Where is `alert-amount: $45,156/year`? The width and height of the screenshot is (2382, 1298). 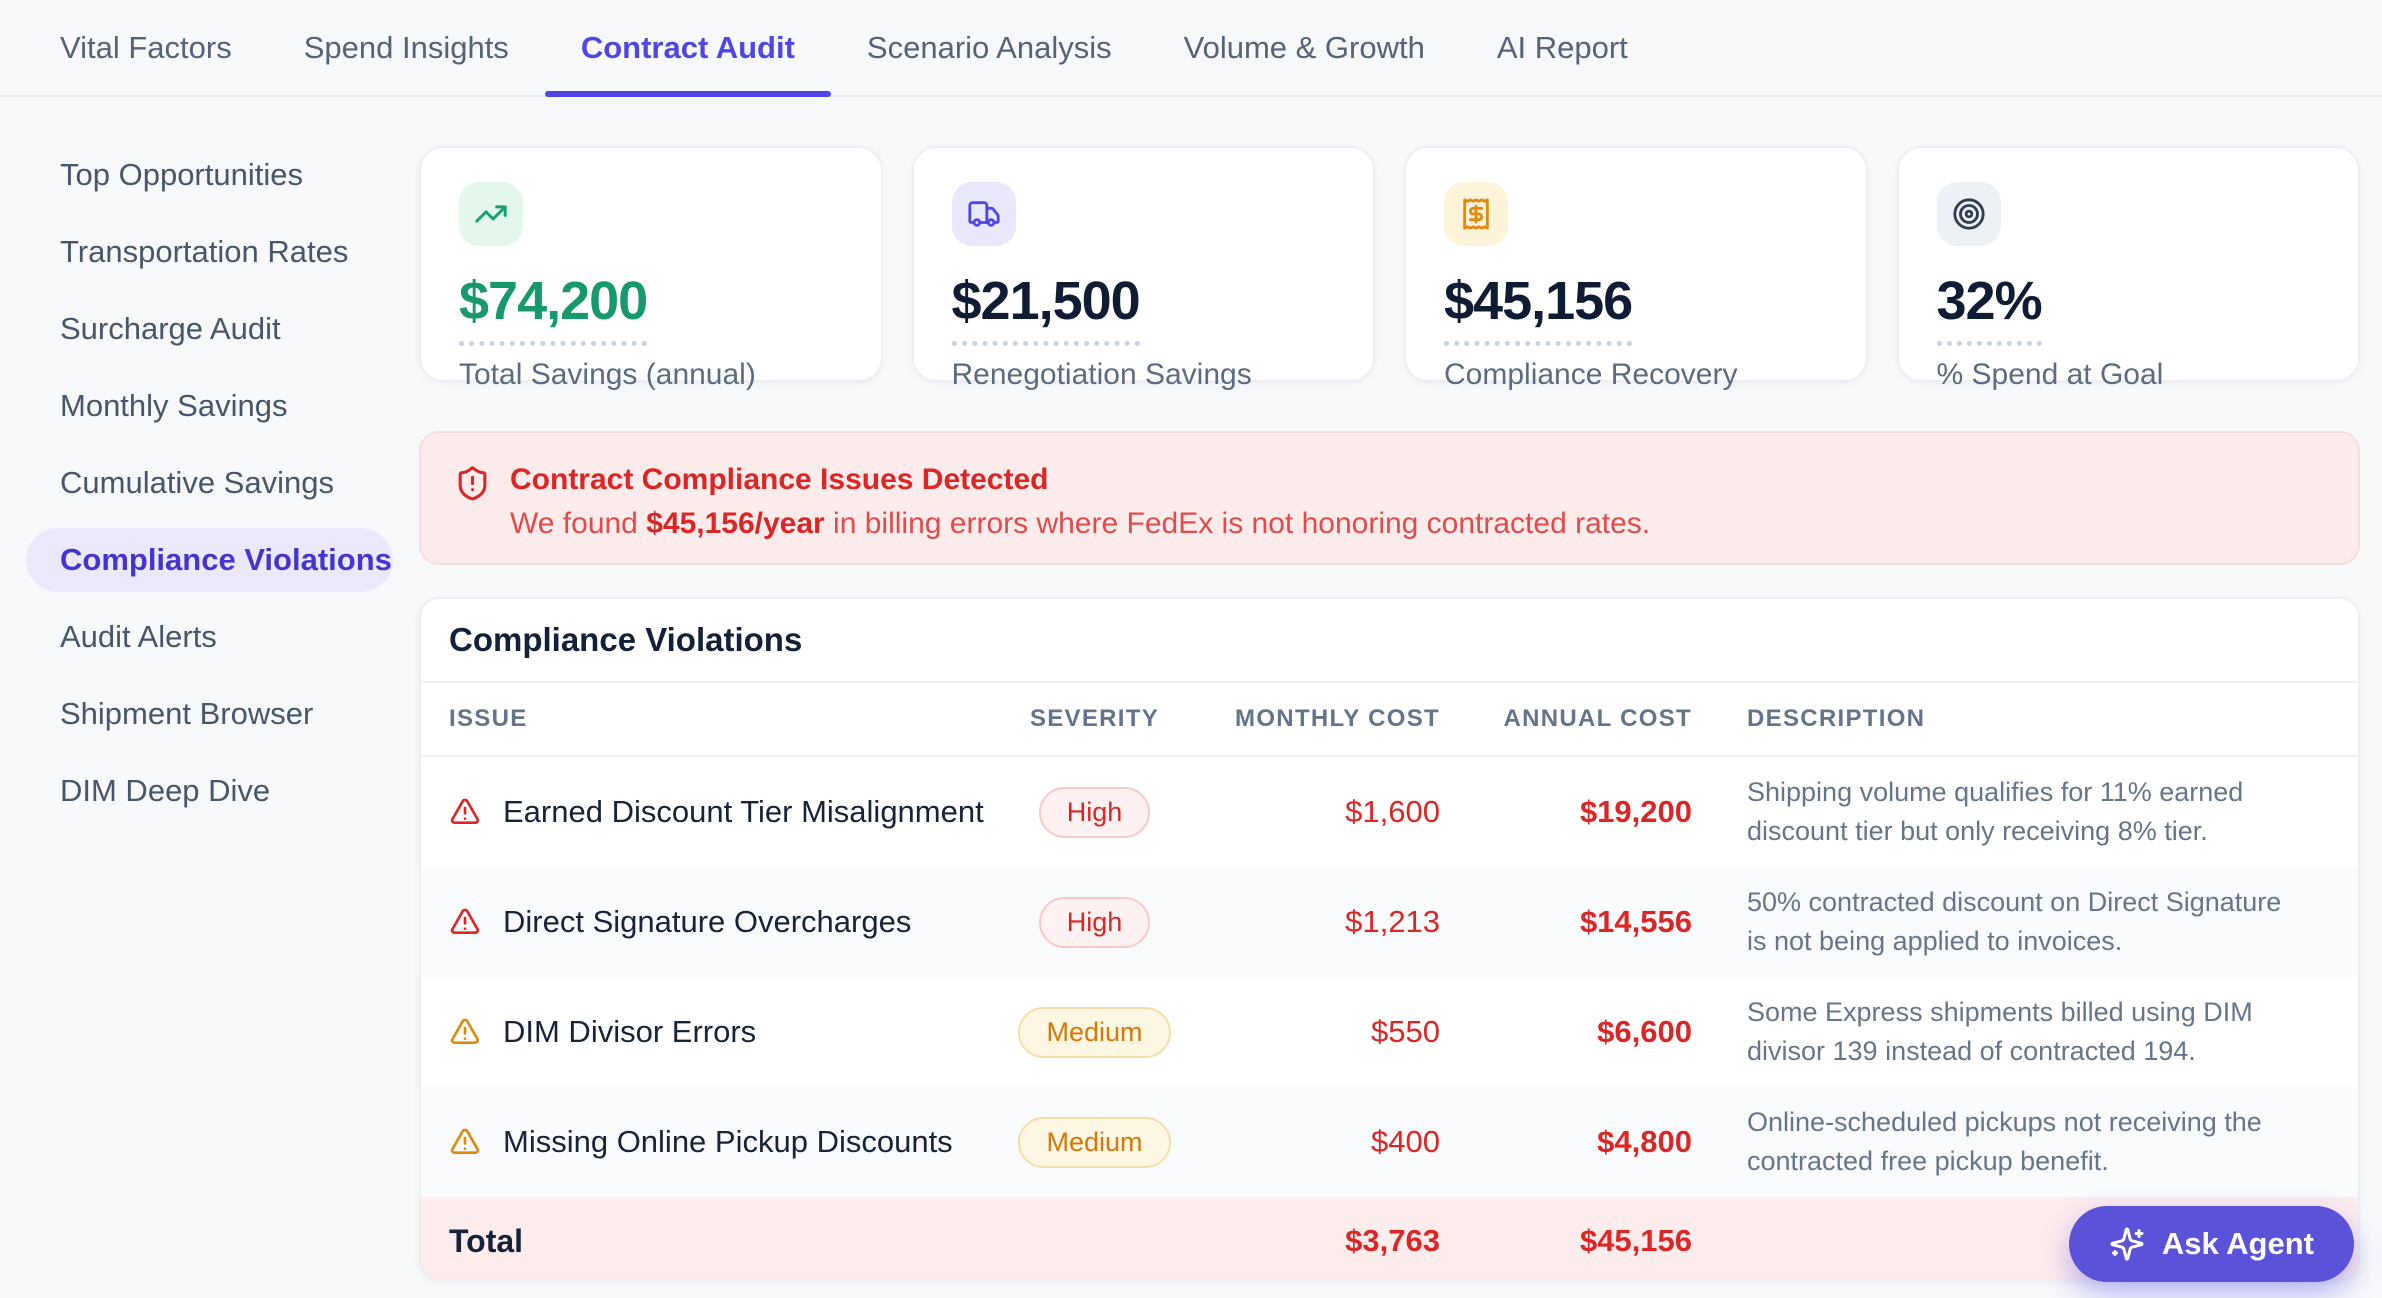 alert-amount: $45,156/year is located at coordinates (735, 523).